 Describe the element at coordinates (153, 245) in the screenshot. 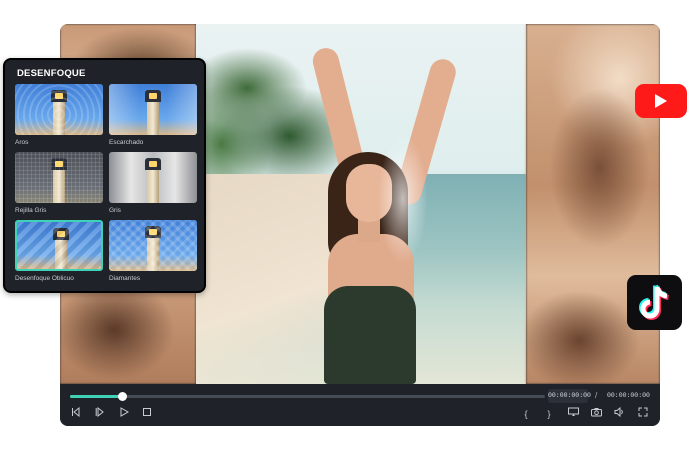

I see `lighthouse-diamonds-thumbnail` at that location.